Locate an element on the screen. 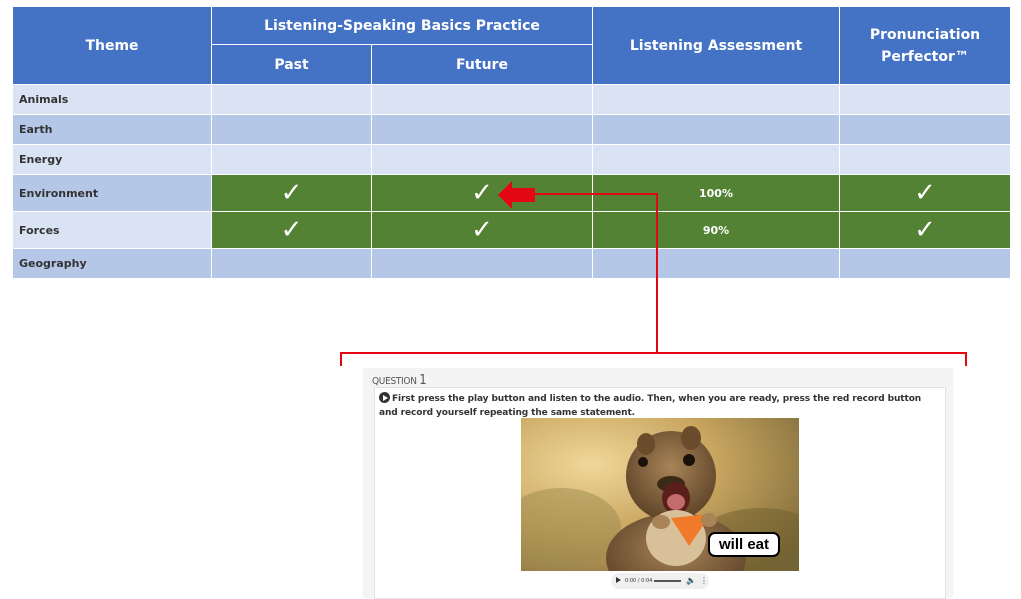 The height and width of the screenshot is (599, 1021). cell-future: ✓ is located at coordinates (482, 230).